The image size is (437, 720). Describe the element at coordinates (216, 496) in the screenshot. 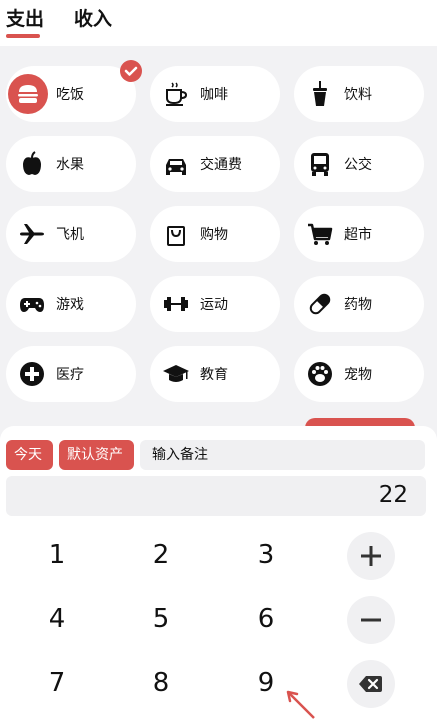

I see `amount-display: 22` at that location.